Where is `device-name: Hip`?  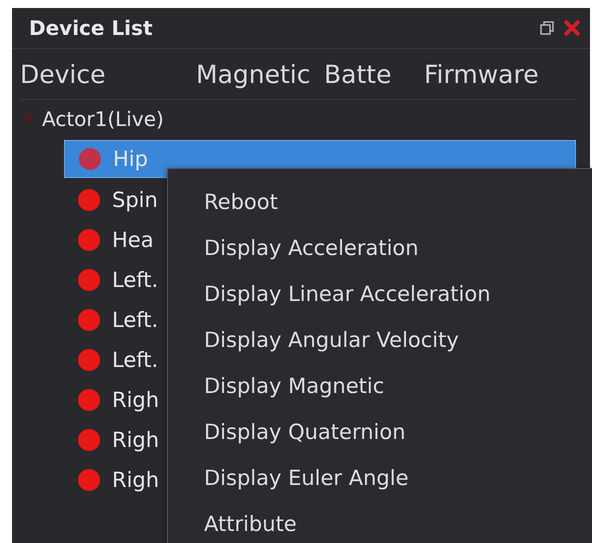
device-name: Hip is located at coordinates (130, 159).